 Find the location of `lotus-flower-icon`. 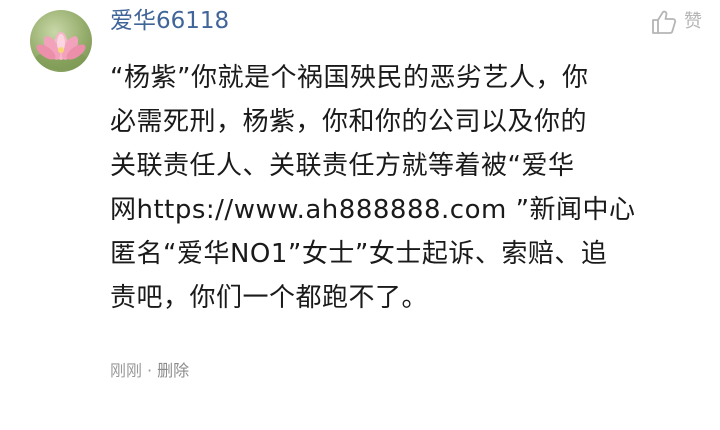

lotus-flower-icon is located at coordinates (61, 51).